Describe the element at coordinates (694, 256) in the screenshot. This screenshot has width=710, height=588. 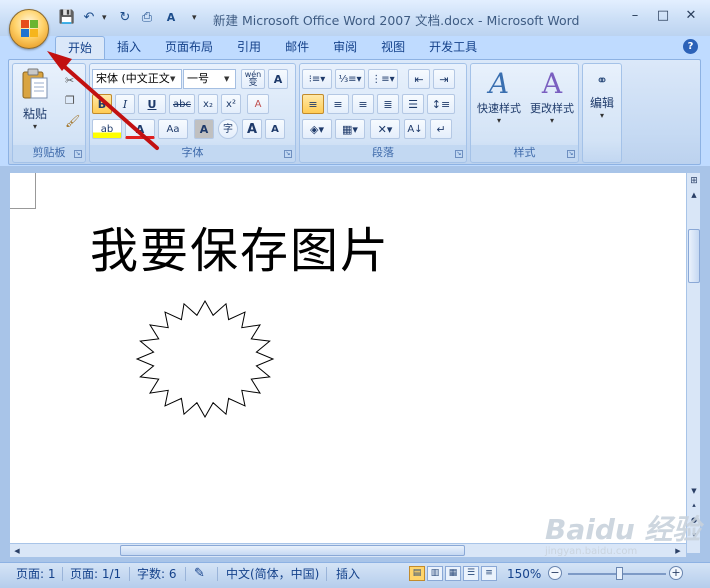
I see `vertical-scroll-thumb` at that location.